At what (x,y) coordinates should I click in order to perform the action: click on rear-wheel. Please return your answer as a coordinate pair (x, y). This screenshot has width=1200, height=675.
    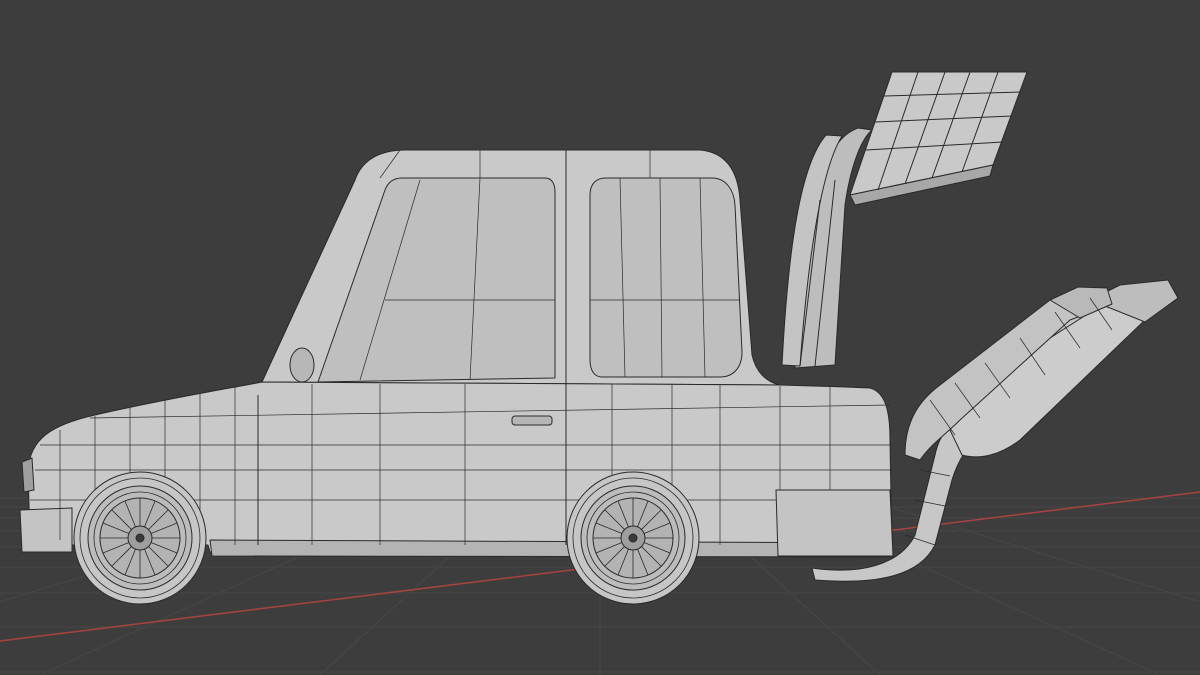
    Looking at the image, I should click on (633, 538).